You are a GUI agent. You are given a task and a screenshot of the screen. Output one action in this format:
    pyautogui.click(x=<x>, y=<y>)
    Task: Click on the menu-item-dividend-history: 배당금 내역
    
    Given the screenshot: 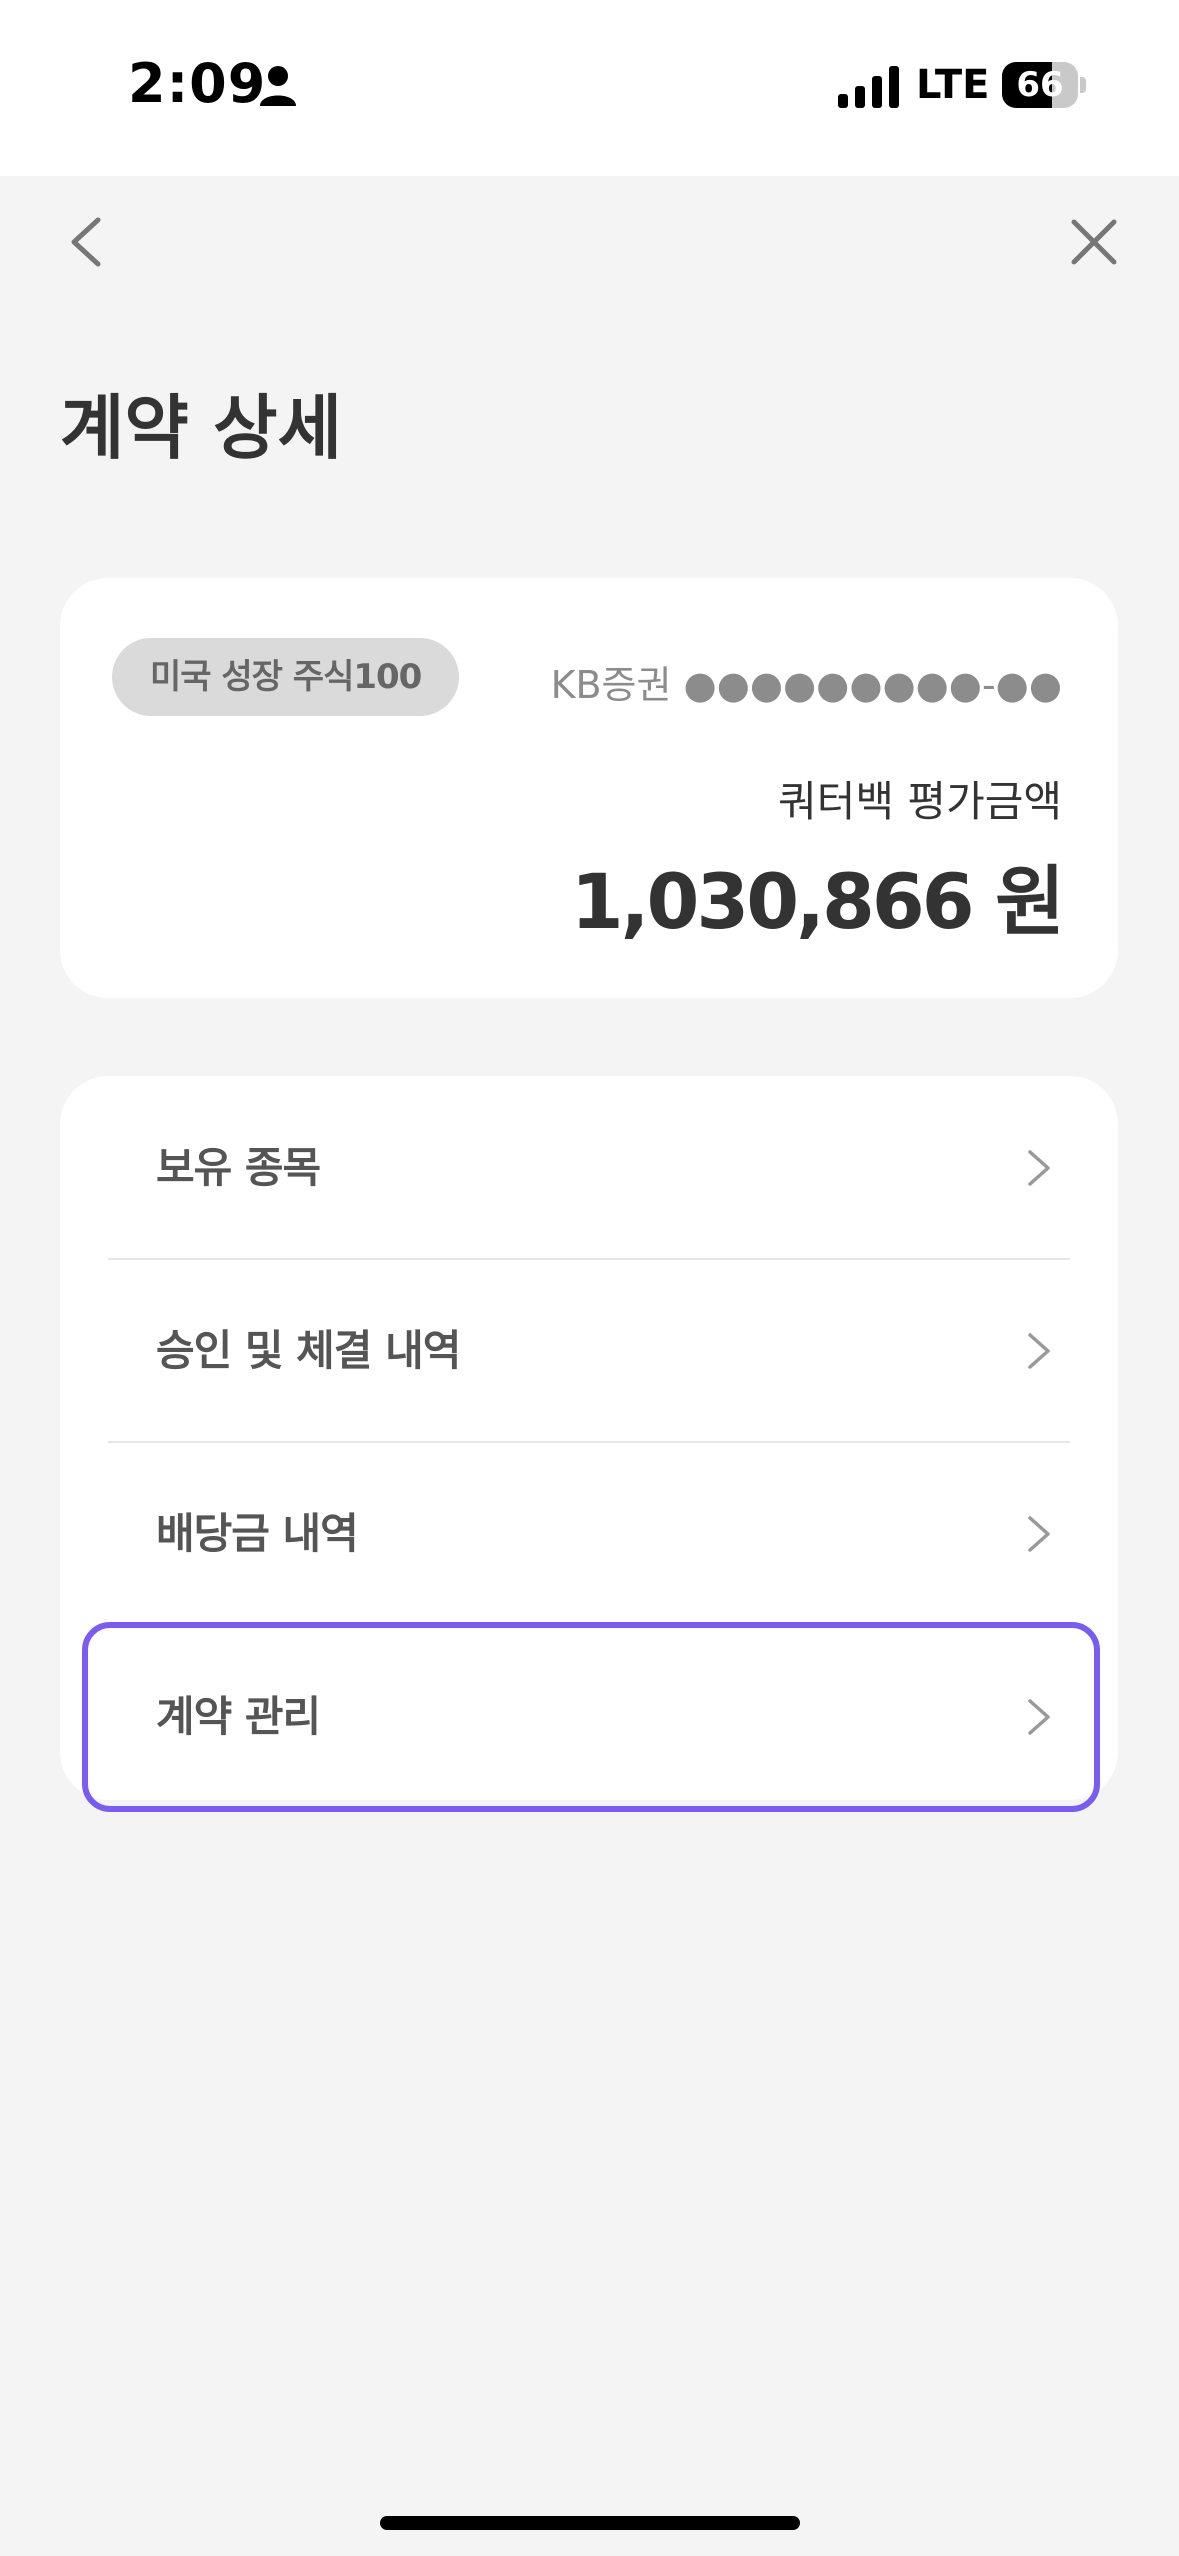 What is the action you would take?
    pyautogui.click(x=589, y=1533)
    